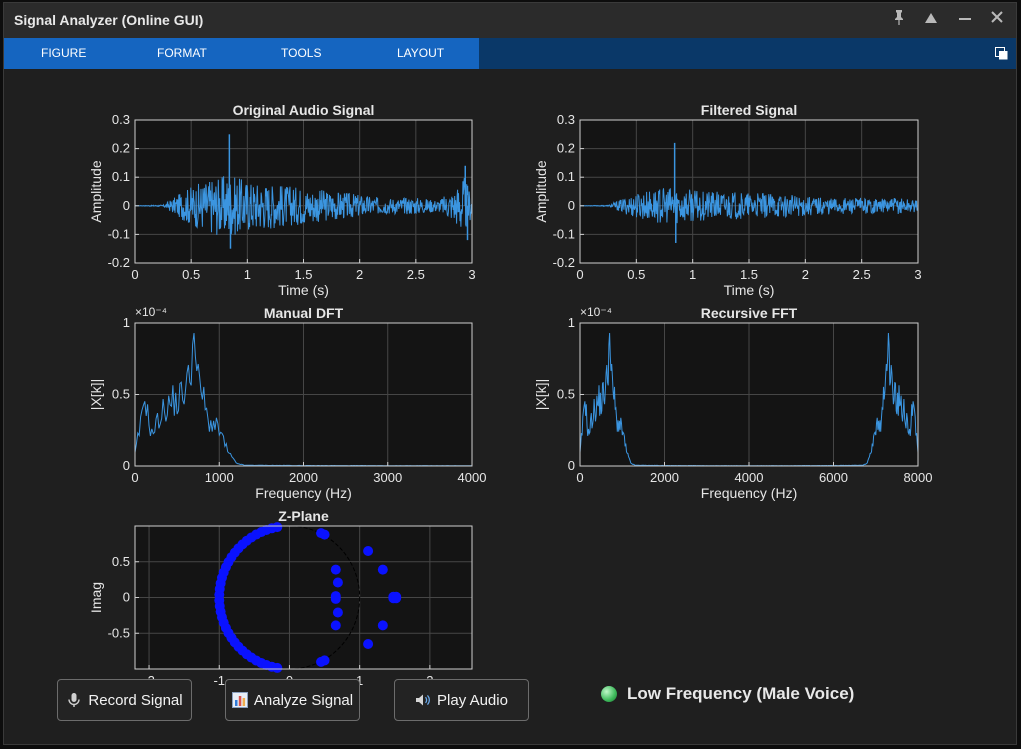  I want to click on x-tick-label: 3000, so click(387, 477).